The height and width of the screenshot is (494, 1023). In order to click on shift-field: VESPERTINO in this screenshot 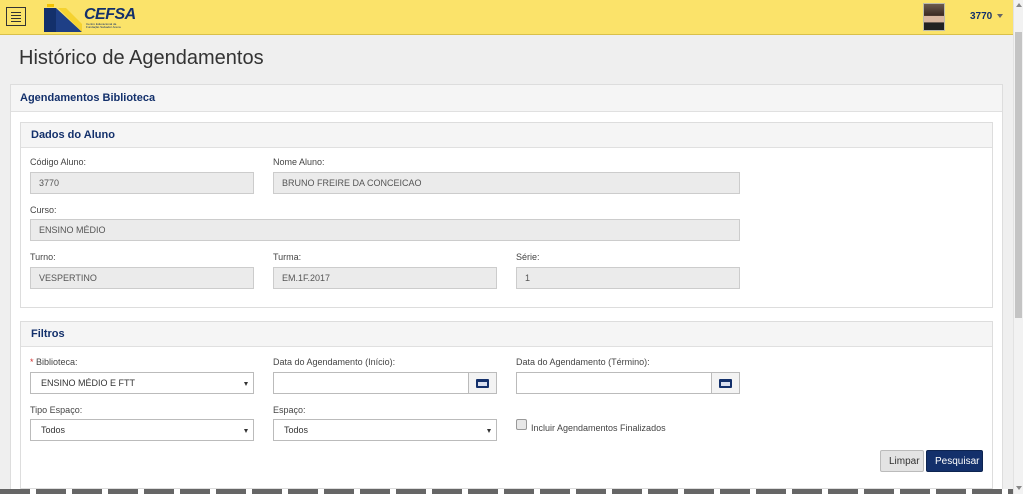, I will do `click(142, 278)`.